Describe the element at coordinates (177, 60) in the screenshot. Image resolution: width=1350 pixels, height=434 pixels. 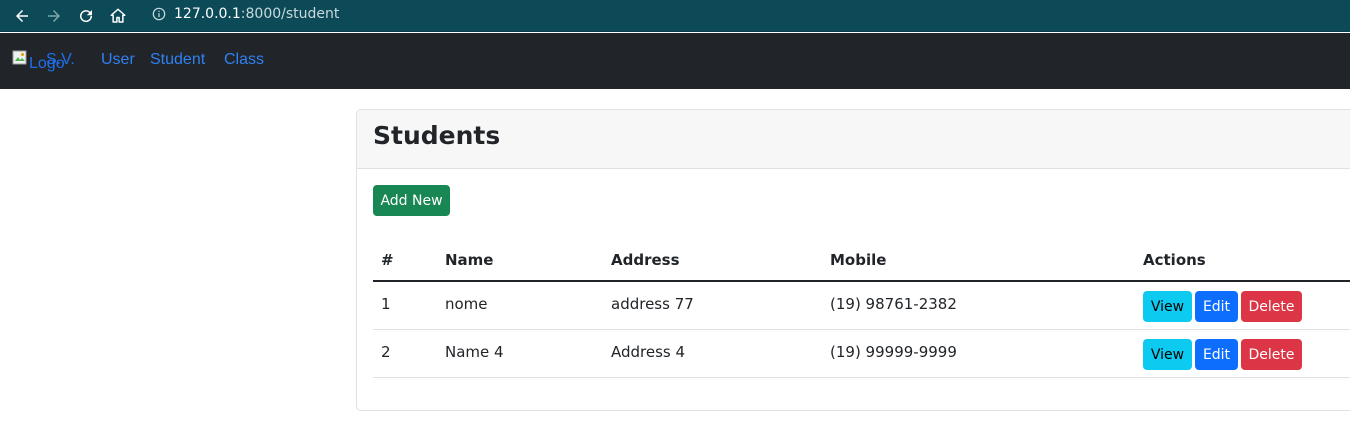
I see `nav-link-student: Student` at that location.